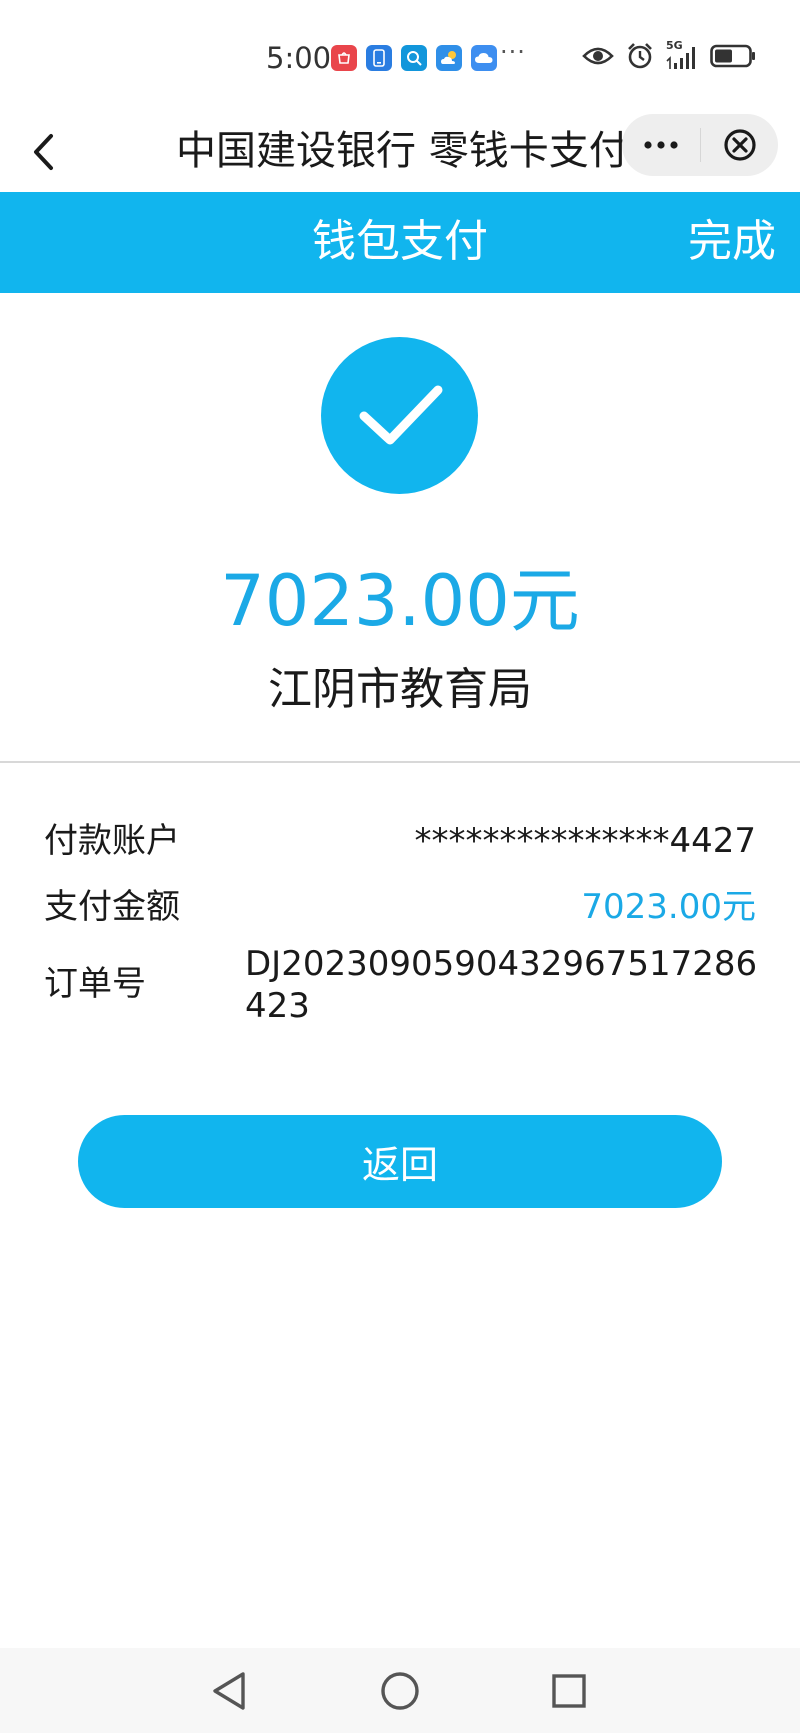  What do you see at coordinates (640, 58) in the screenshot?
I see `alarm-icon` at bounding box center [640, 58].